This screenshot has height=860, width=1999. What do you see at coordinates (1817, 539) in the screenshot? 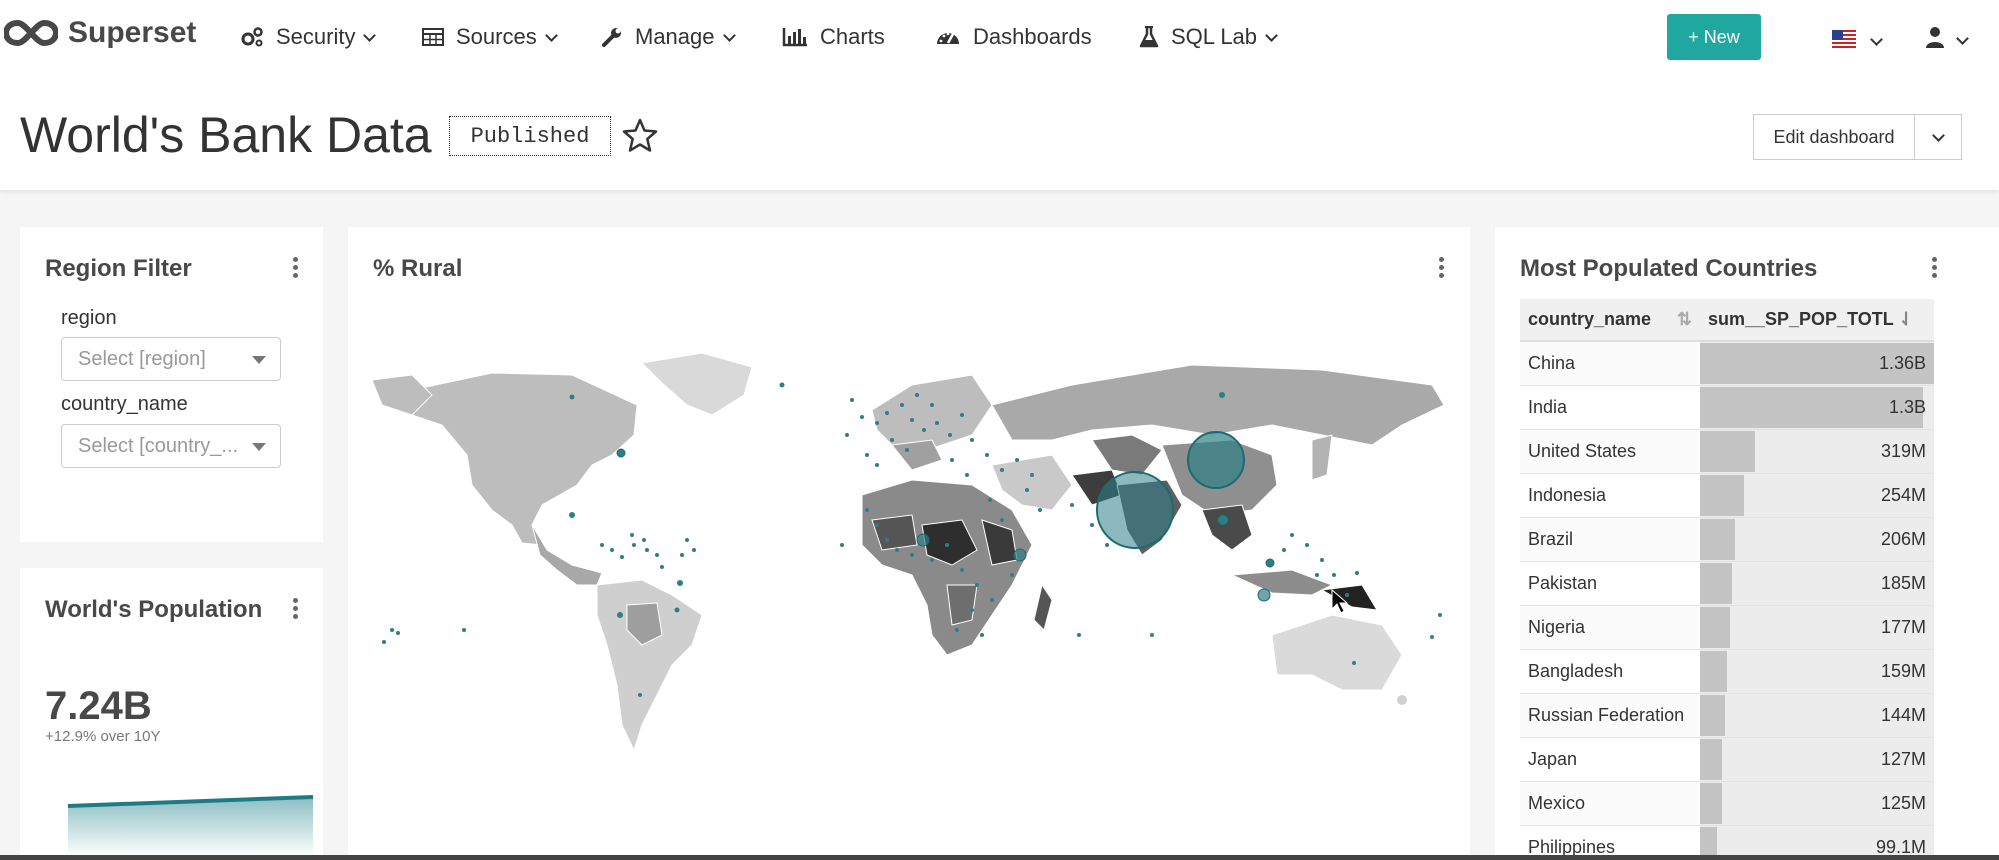
I see `population-cell: 206M` at bounding box center [1817, 539].